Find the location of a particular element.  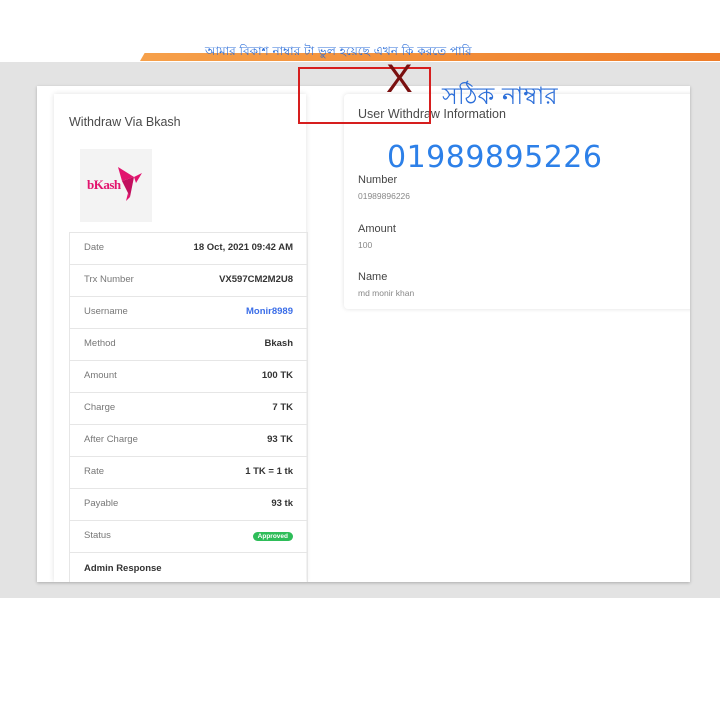

row-label: Amount is located at coordinates (100, 375).